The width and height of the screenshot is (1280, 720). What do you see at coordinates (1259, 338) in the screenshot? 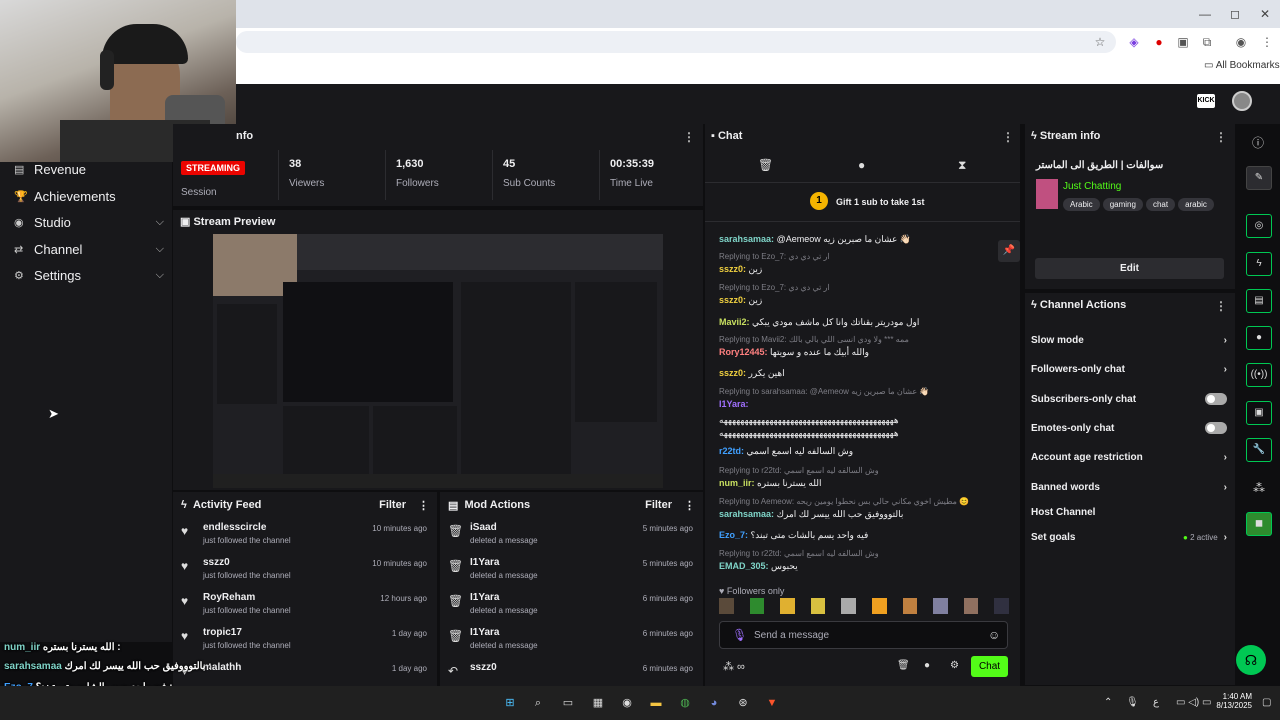
I see `chat-icon: ●` at bounding box center [1259, 338].